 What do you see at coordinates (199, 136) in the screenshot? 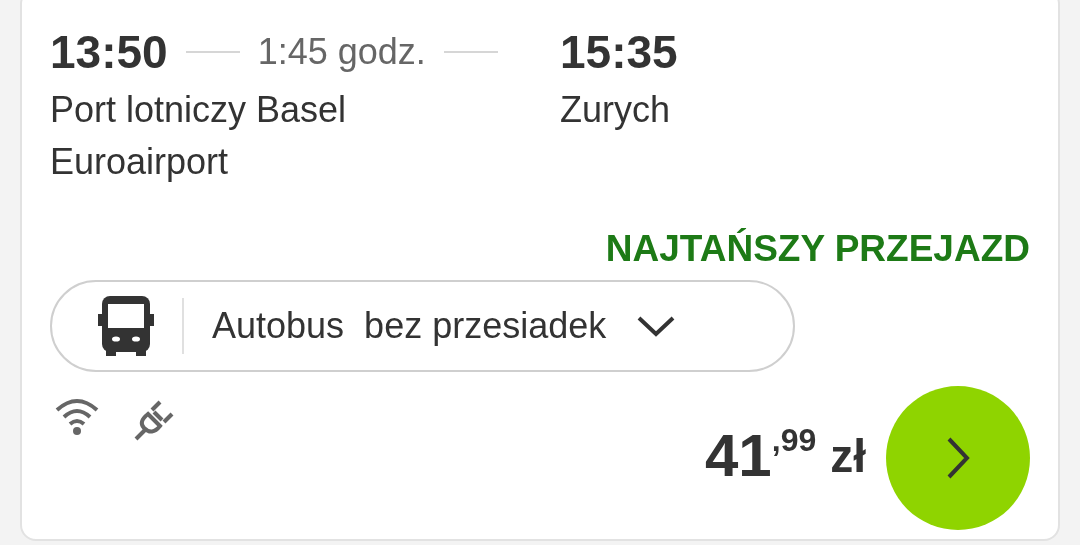
I see `departure-place: Port lotniczy Basel Euroairport` at bounding box center [199, 136].